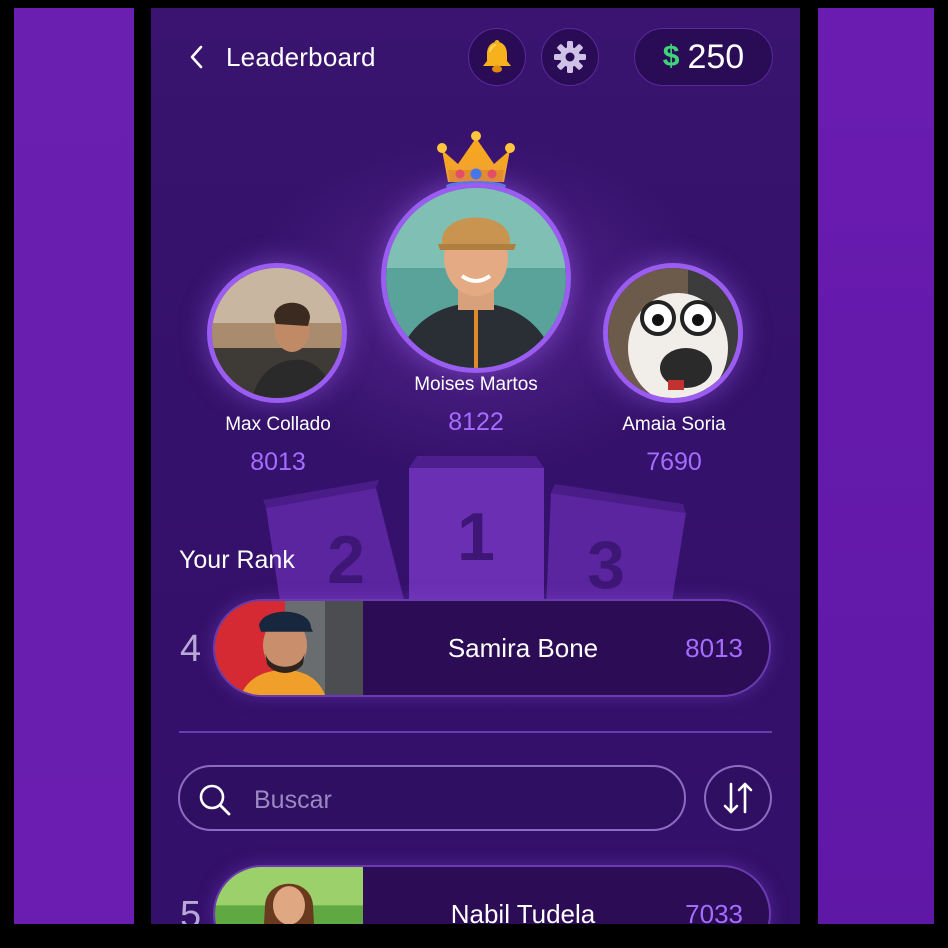  I want to click on dollar-icon: $, so click(671, 56).